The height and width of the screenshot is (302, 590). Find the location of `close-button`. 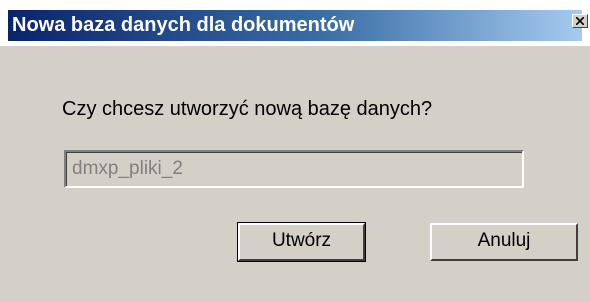

close-button is located at coordinates (580, 21).